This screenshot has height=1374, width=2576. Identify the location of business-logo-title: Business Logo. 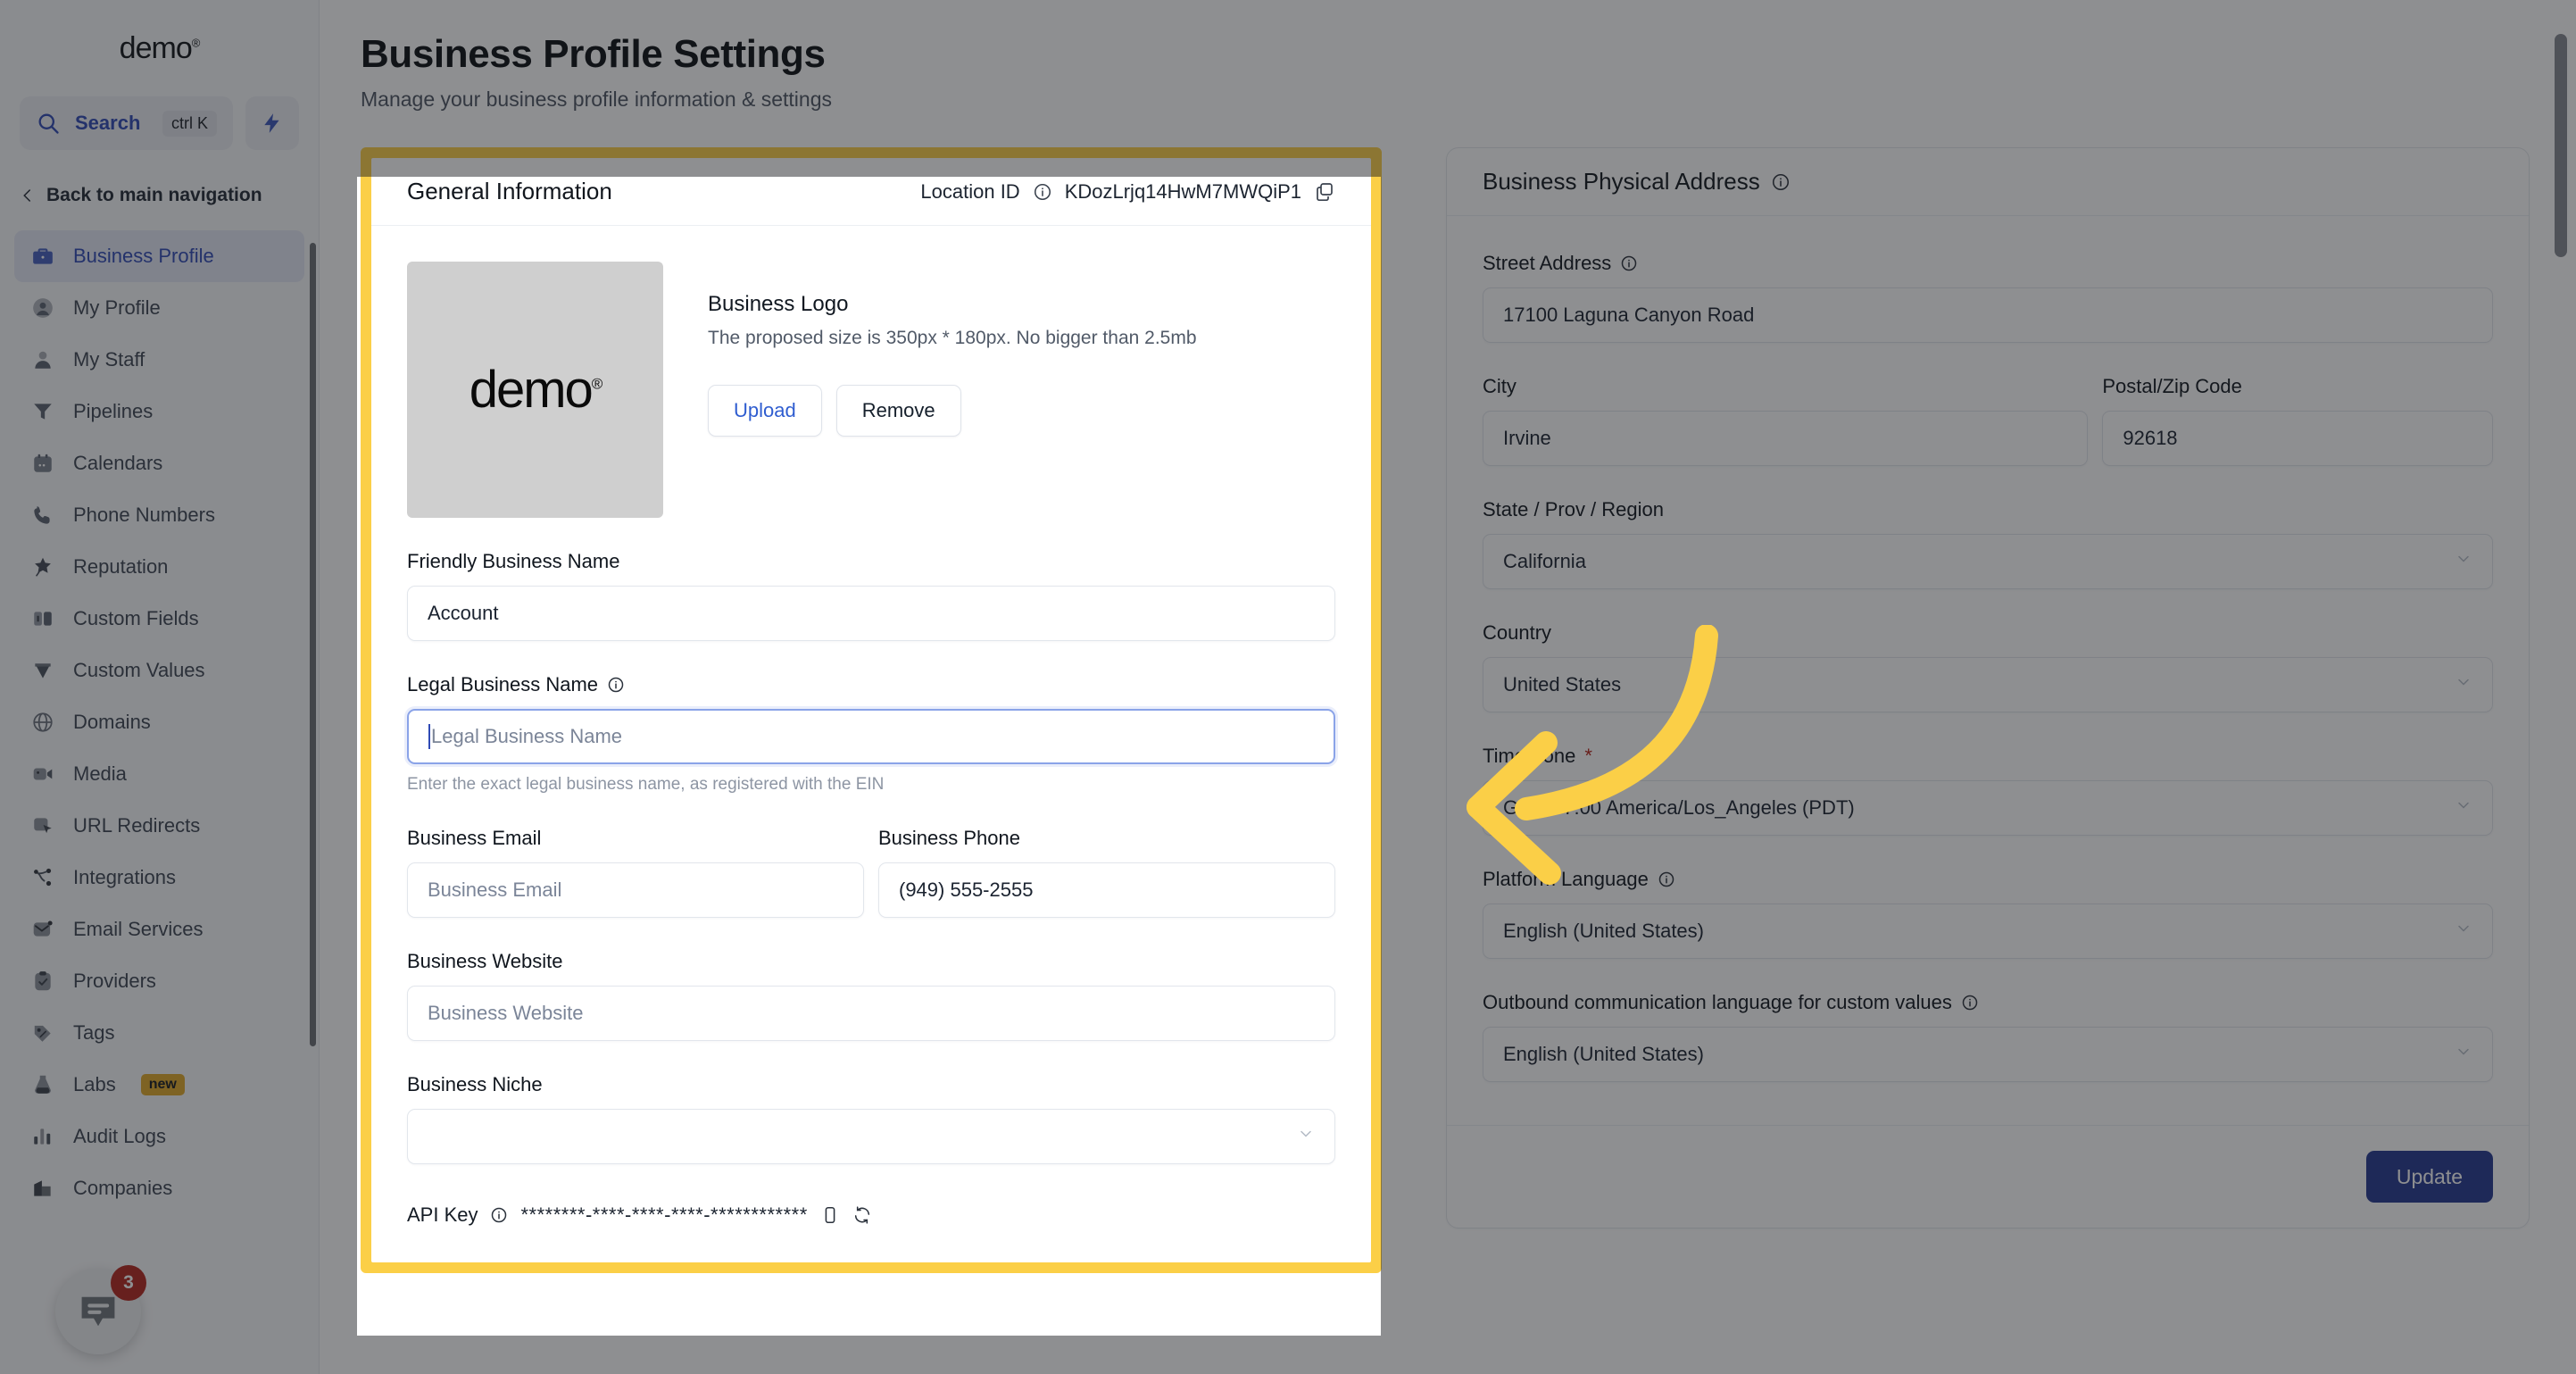
(779, 304).